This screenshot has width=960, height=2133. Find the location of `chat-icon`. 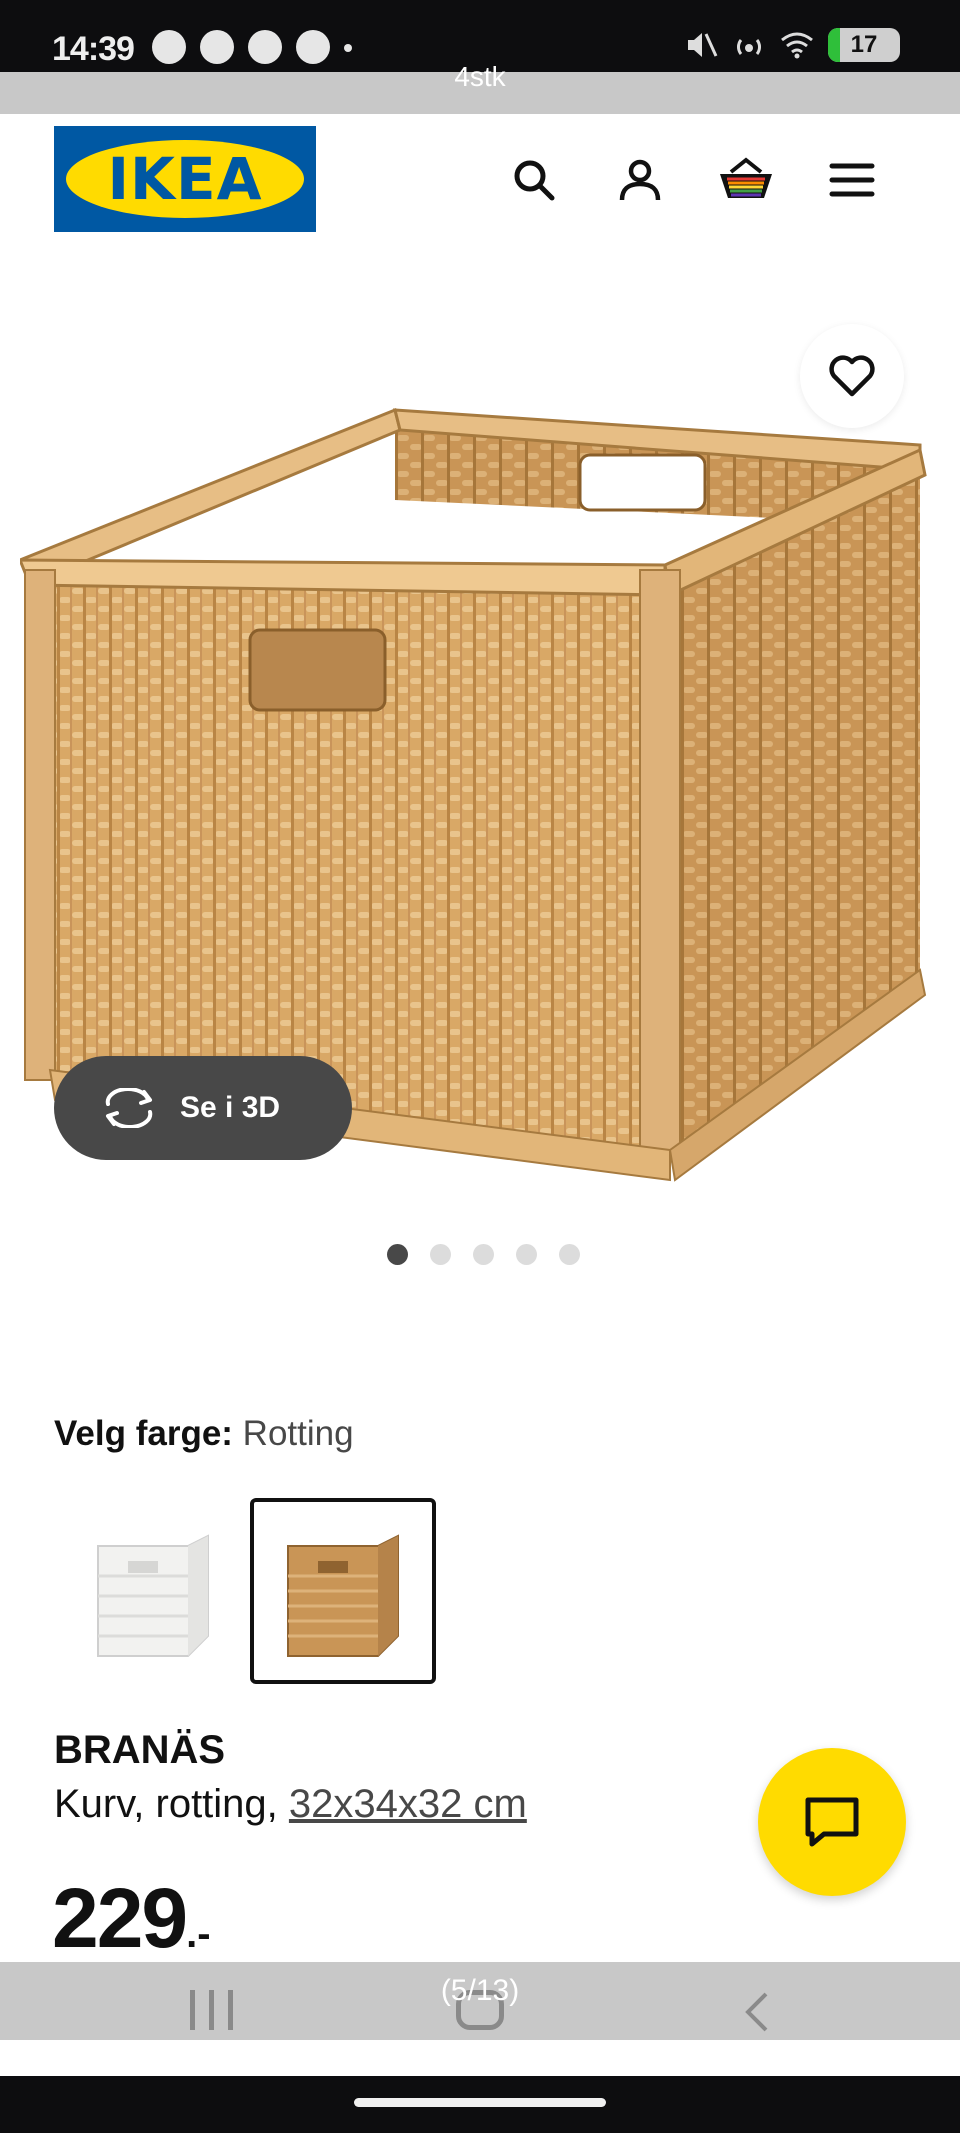

chat-icon is located at coordinates (832, 1822).